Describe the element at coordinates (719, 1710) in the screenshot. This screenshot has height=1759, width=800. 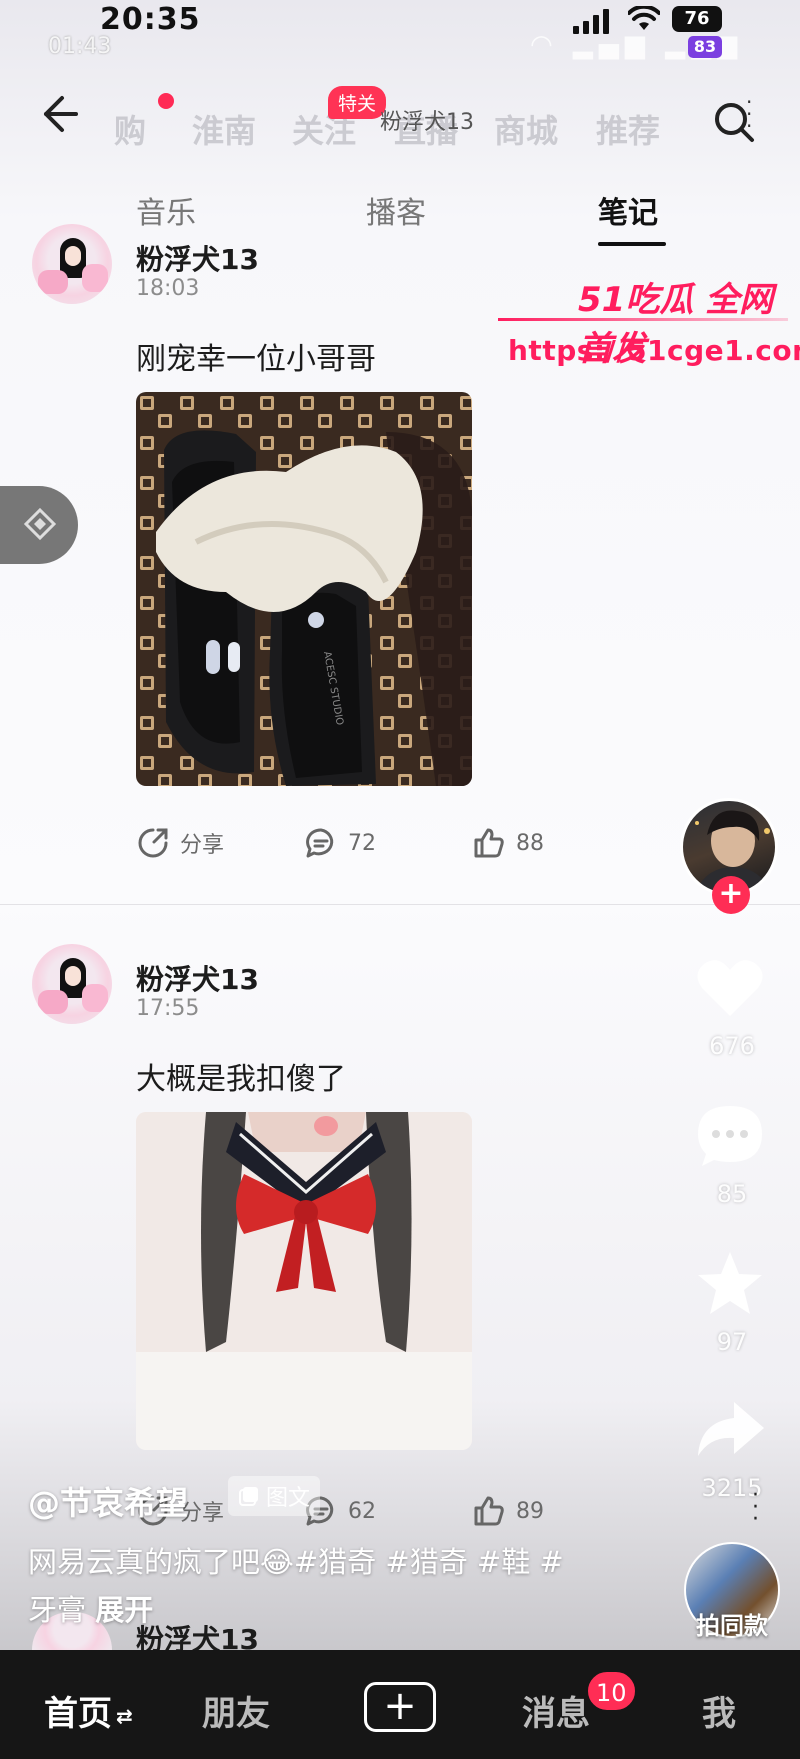
I see `tab-me: 我` at that location.